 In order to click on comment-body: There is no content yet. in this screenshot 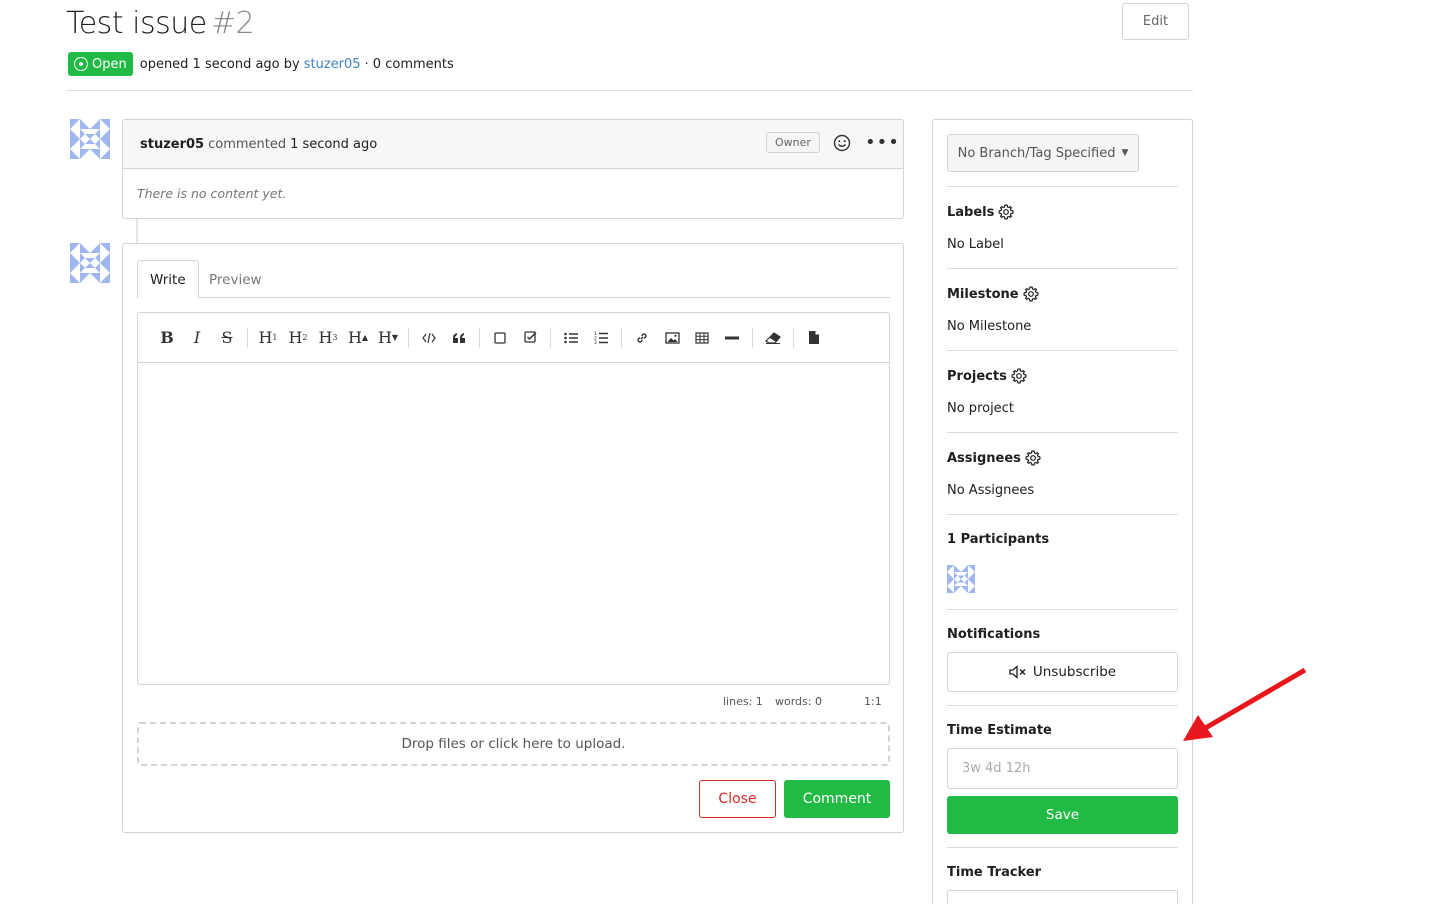, I will do `click(212, 193)`.